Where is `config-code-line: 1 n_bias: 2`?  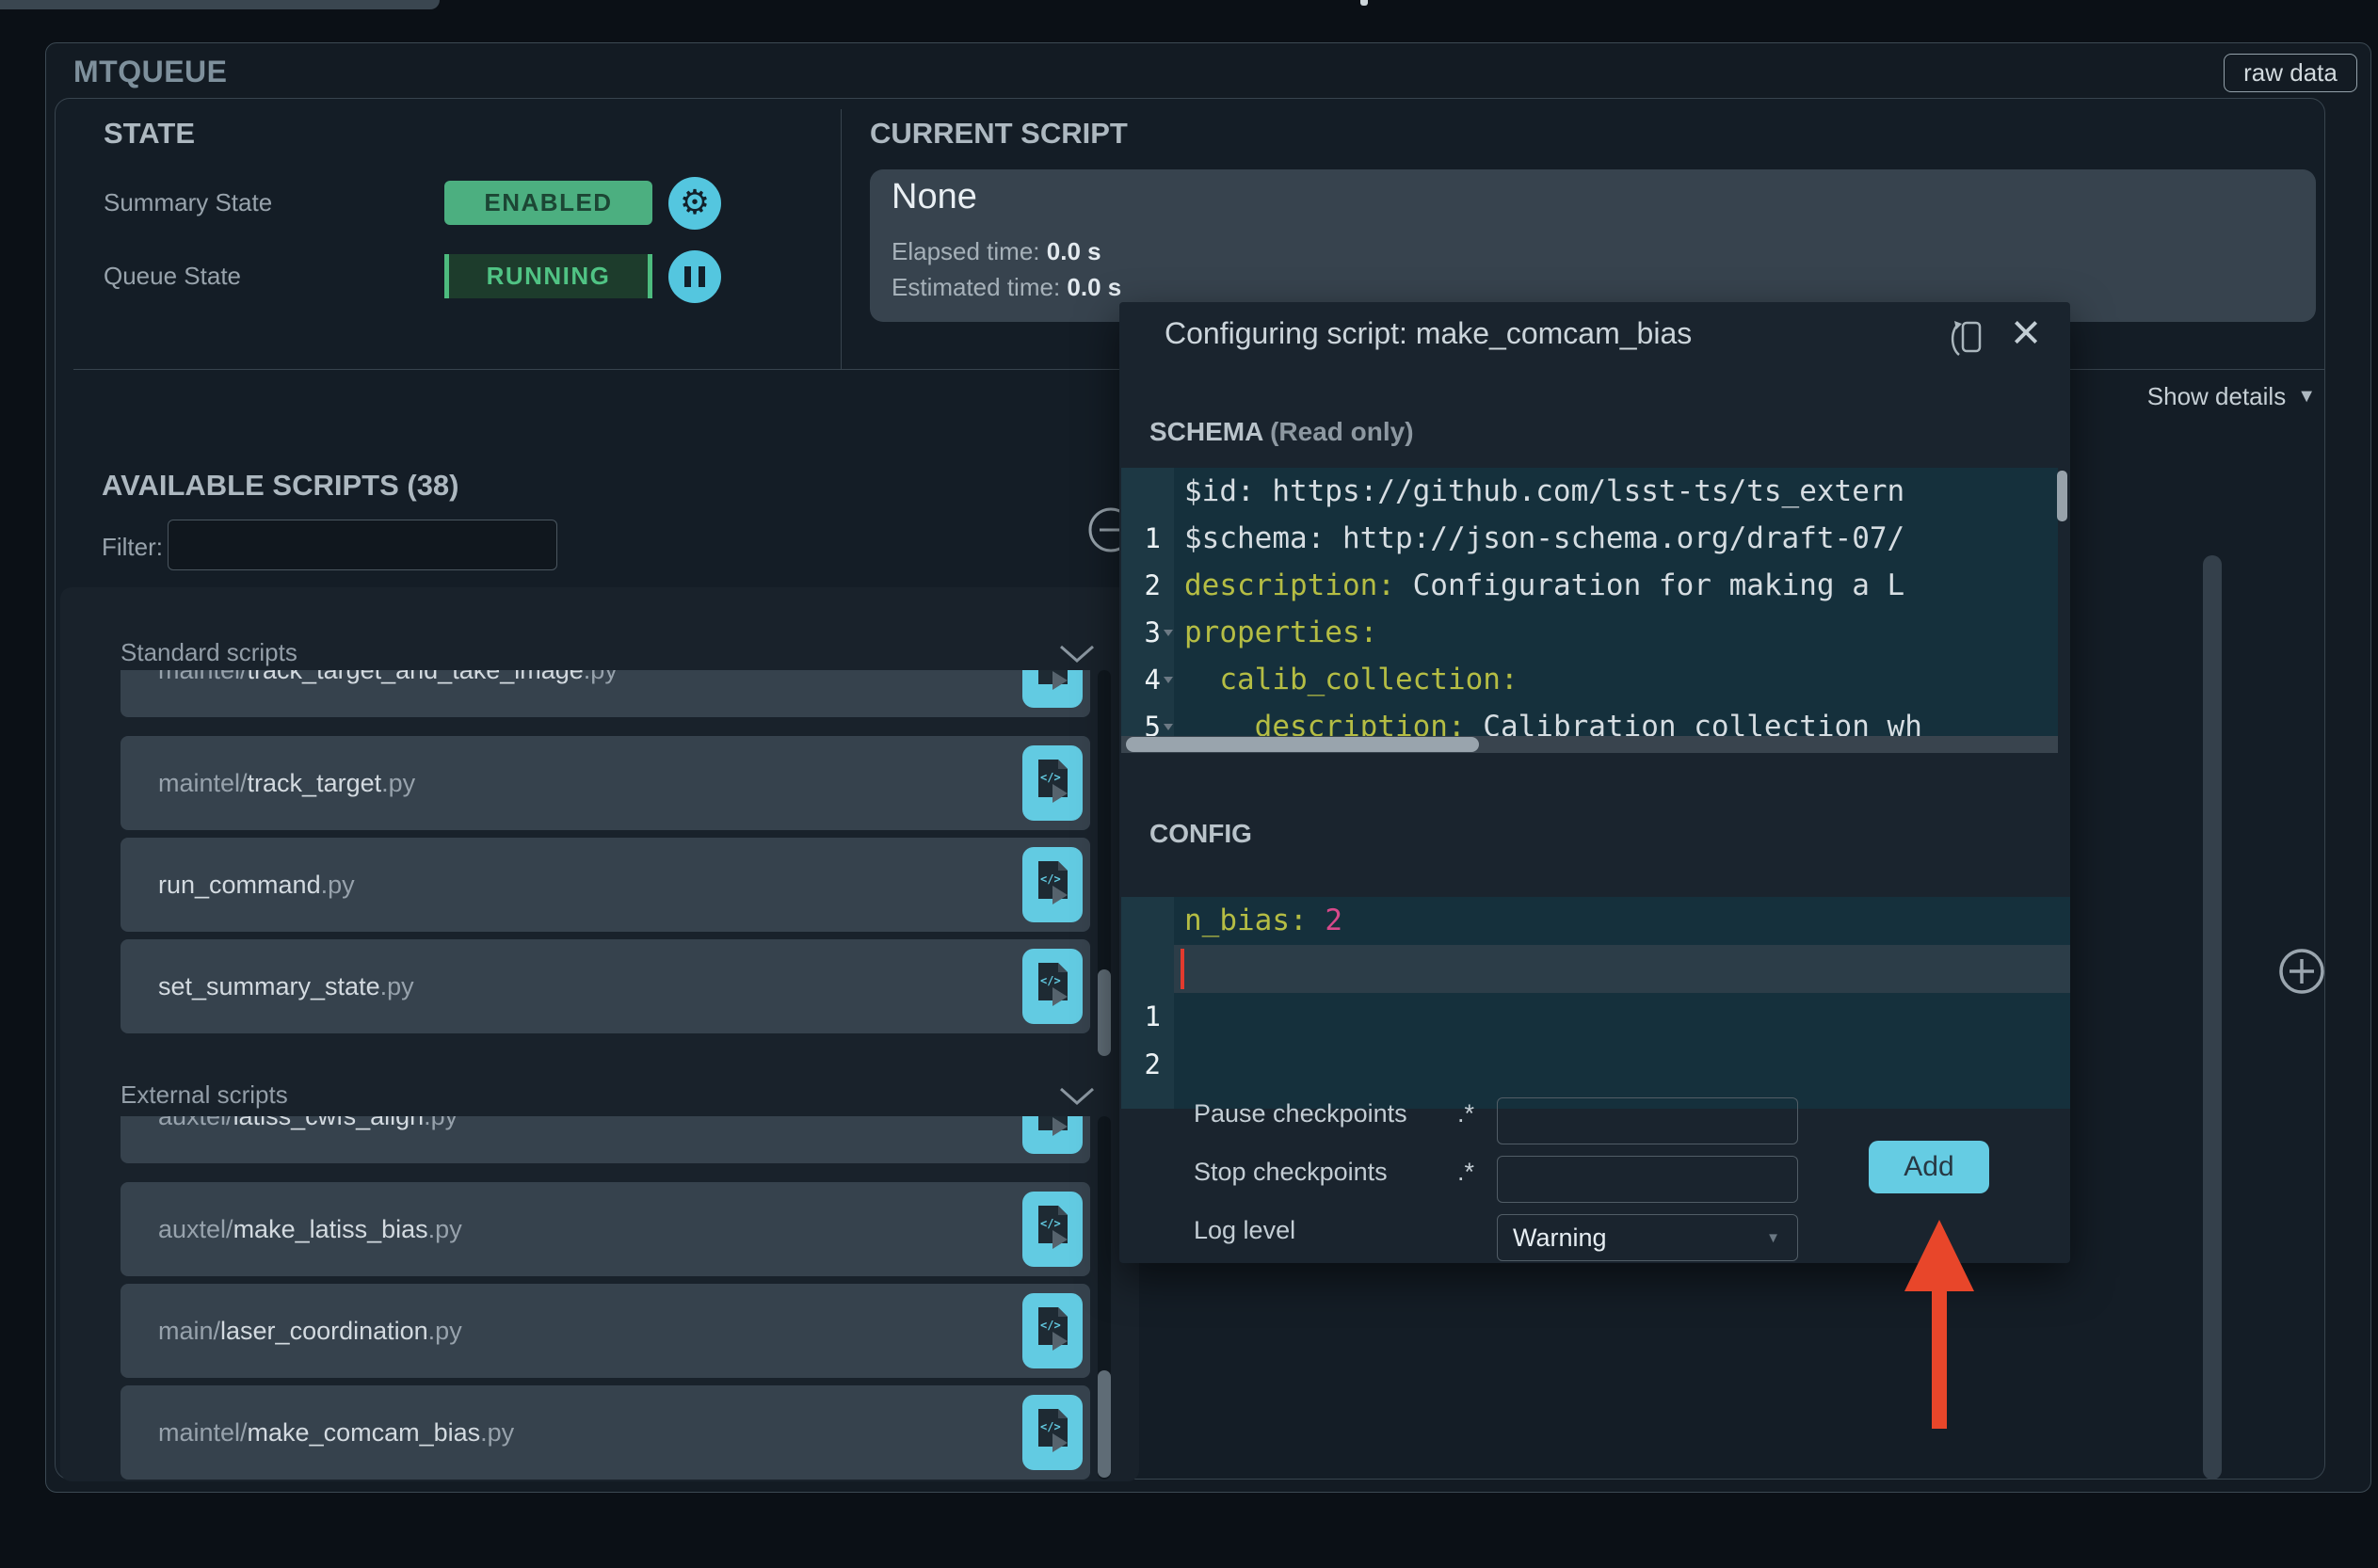 config-code-line: 1 n_bias: 2 is located at coordinates (1595, 964).